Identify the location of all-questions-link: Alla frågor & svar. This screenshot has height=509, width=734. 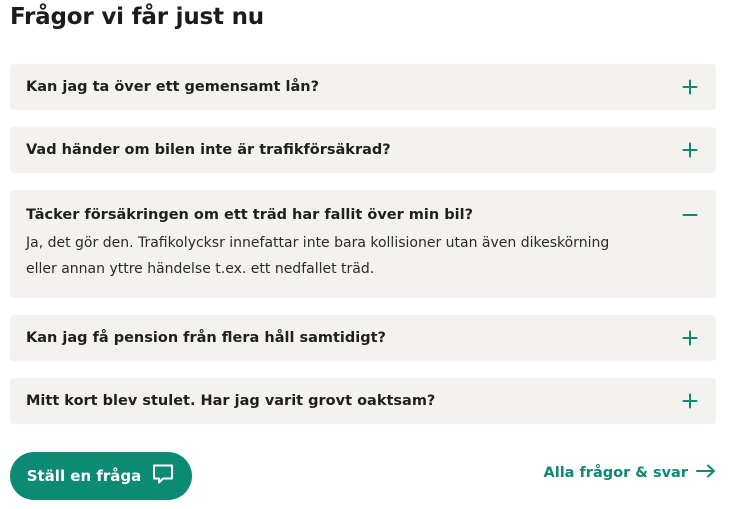
(630, 473).